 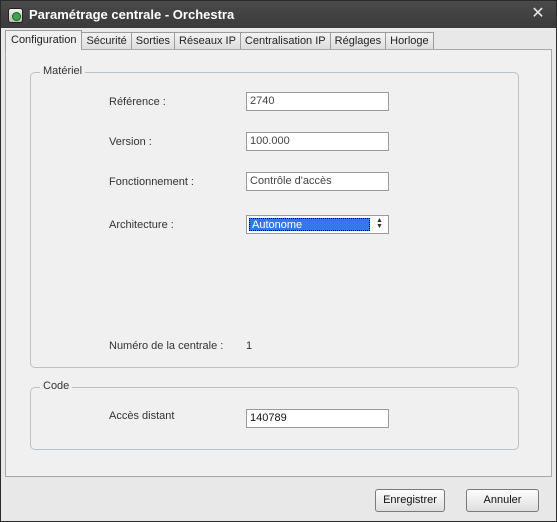 I want to click on reference-field: 2740, so click(x=317, y=101).